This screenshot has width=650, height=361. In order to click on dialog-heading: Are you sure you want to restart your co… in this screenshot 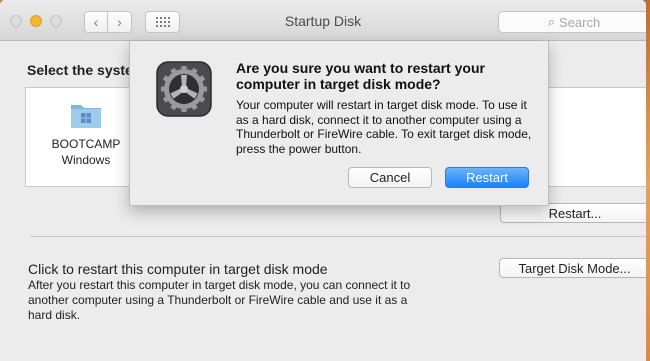, I will do `click(360, 76)`.